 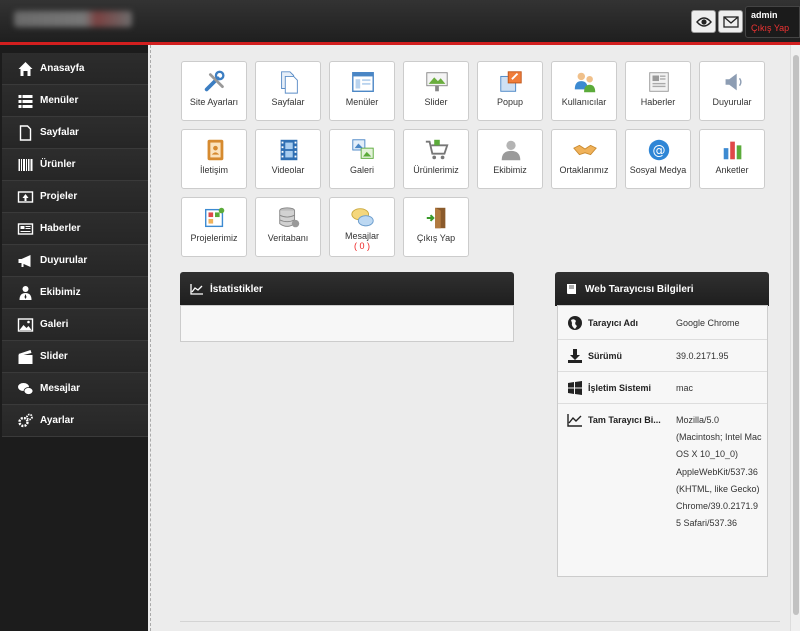 What do you see at coordinates (436, 102) in the screenshot?
I see `tile-label: Slider` at bounding box center [436, 102].